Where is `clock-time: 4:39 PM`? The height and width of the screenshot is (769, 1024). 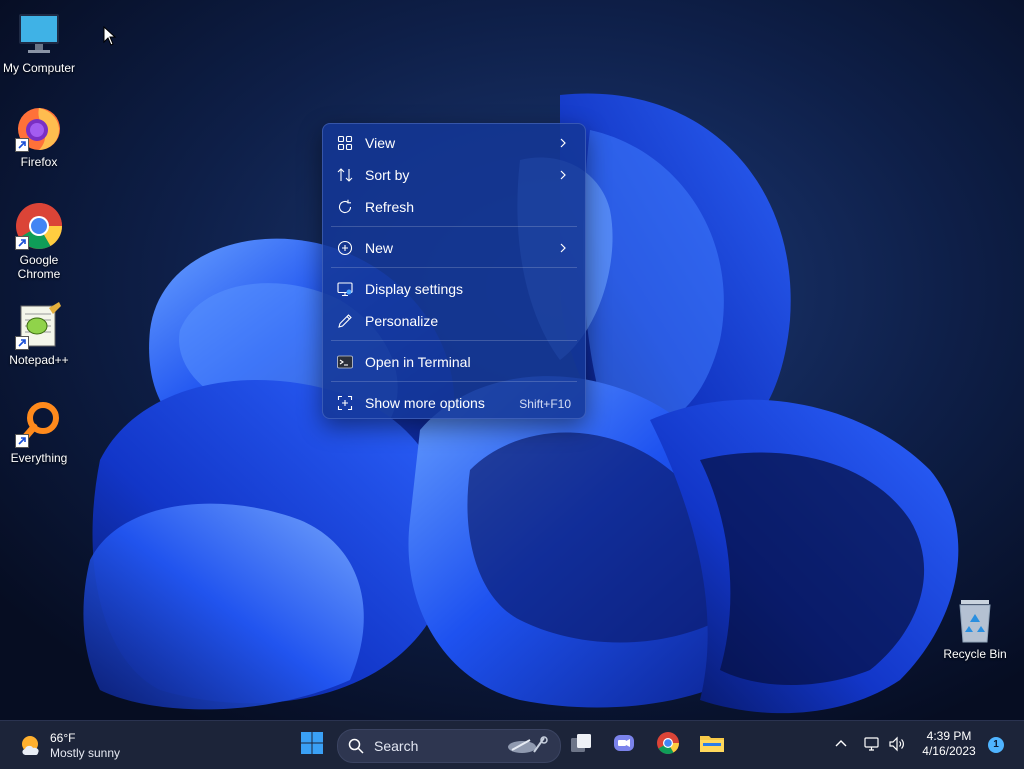 clock-time: 4:39 PM is located at coordinates (949, 736).